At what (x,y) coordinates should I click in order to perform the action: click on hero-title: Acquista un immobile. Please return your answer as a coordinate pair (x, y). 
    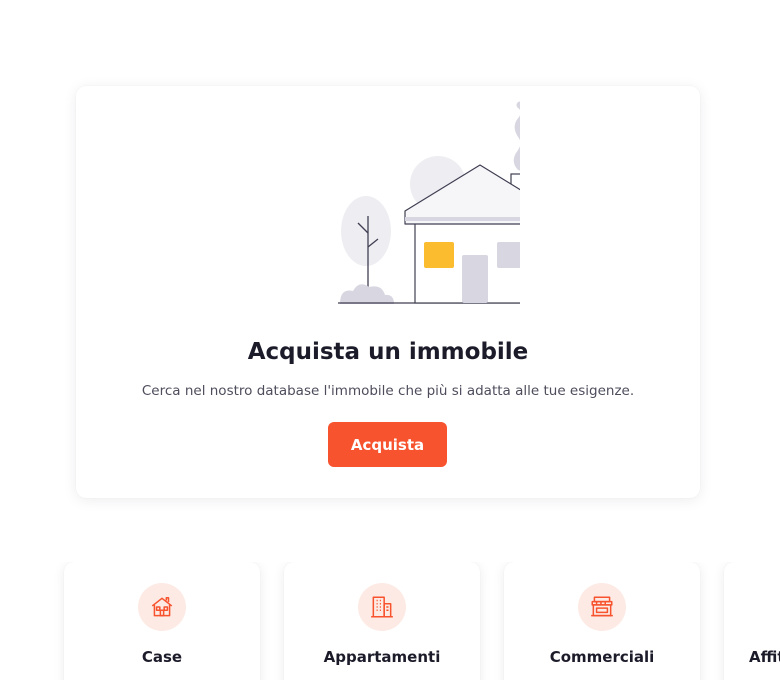
    Looking at the image, I should click on (388, 352).